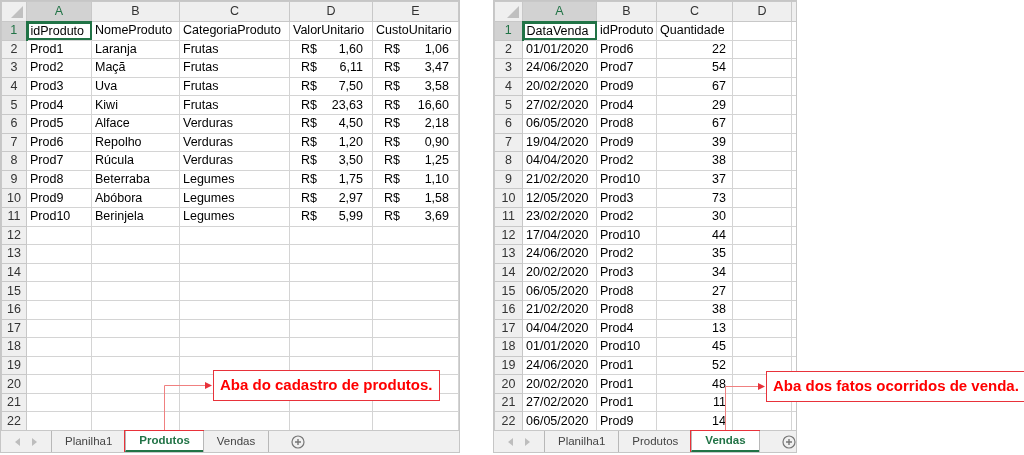 This screenshot has width=1024, height=455. What do you see at coordinates (350, 161) in the screenshot?
I see `amount: 3,50` at bounding box center [350, 161].